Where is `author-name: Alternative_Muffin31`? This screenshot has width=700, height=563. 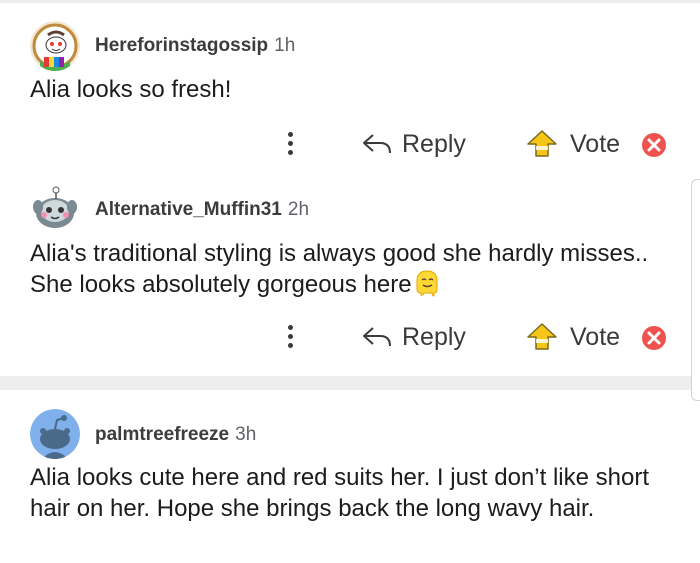
author-name: Alternative_Muffin31 is located at coordinates (188, 209).